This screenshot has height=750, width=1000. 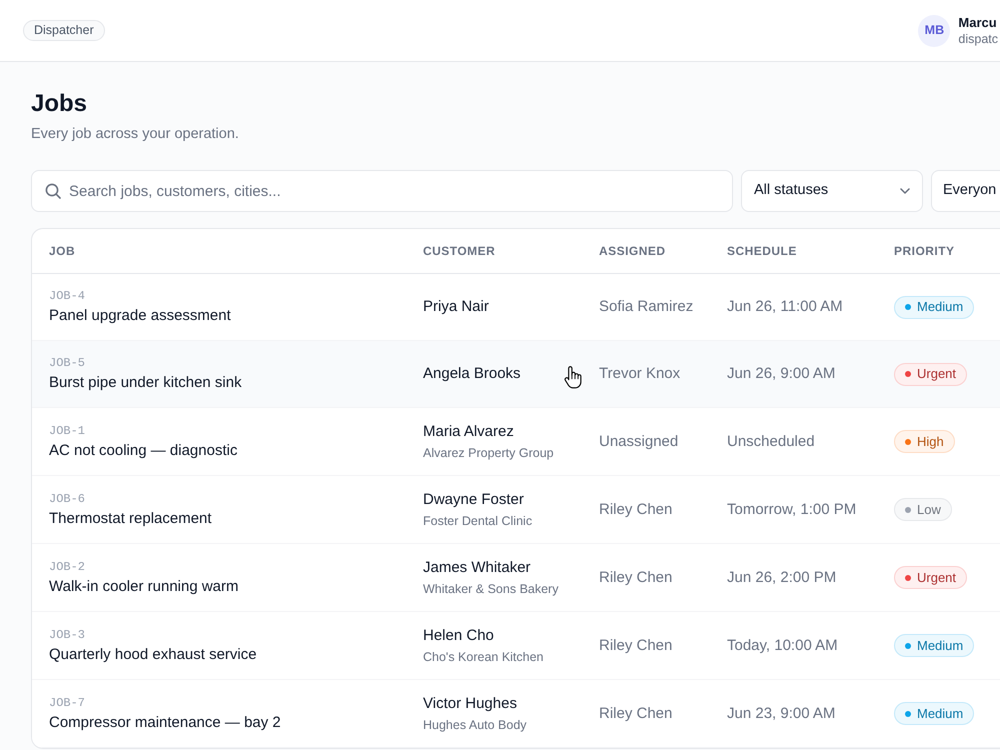 I want to click on customer-company: Alvarez Property Group, so click(x=488, y=453).